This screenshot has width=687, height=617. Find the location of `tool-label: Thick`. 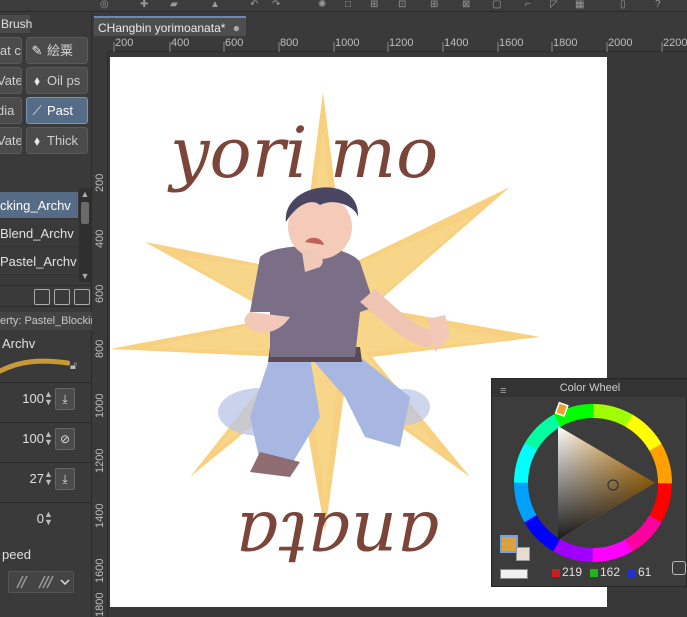

tool-label: Thick is located at coordinates (63, 140).